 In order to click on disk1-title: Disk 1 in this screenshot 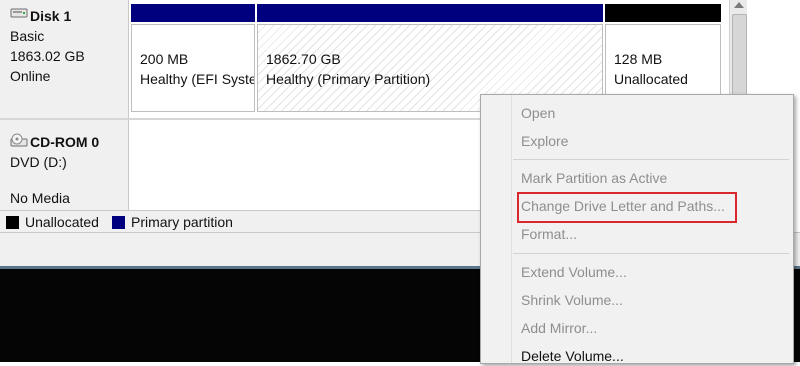, I will do `click(51, 16)`.